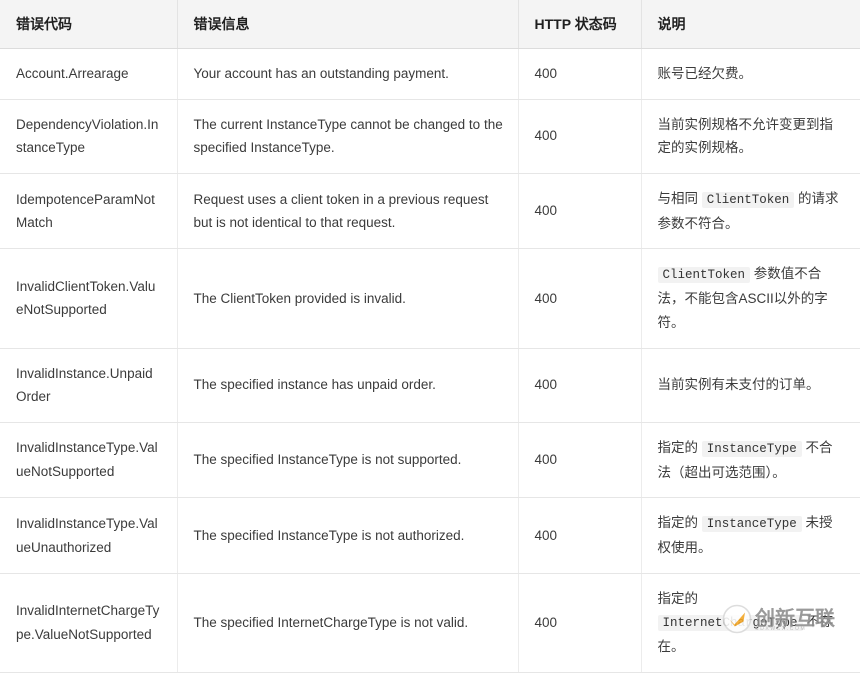 The width and height of the screenshot is (860, 673). I want to click on table-header-row: 错误代码 错误信息 HTTP 状态码 说明, so click(430, 24).